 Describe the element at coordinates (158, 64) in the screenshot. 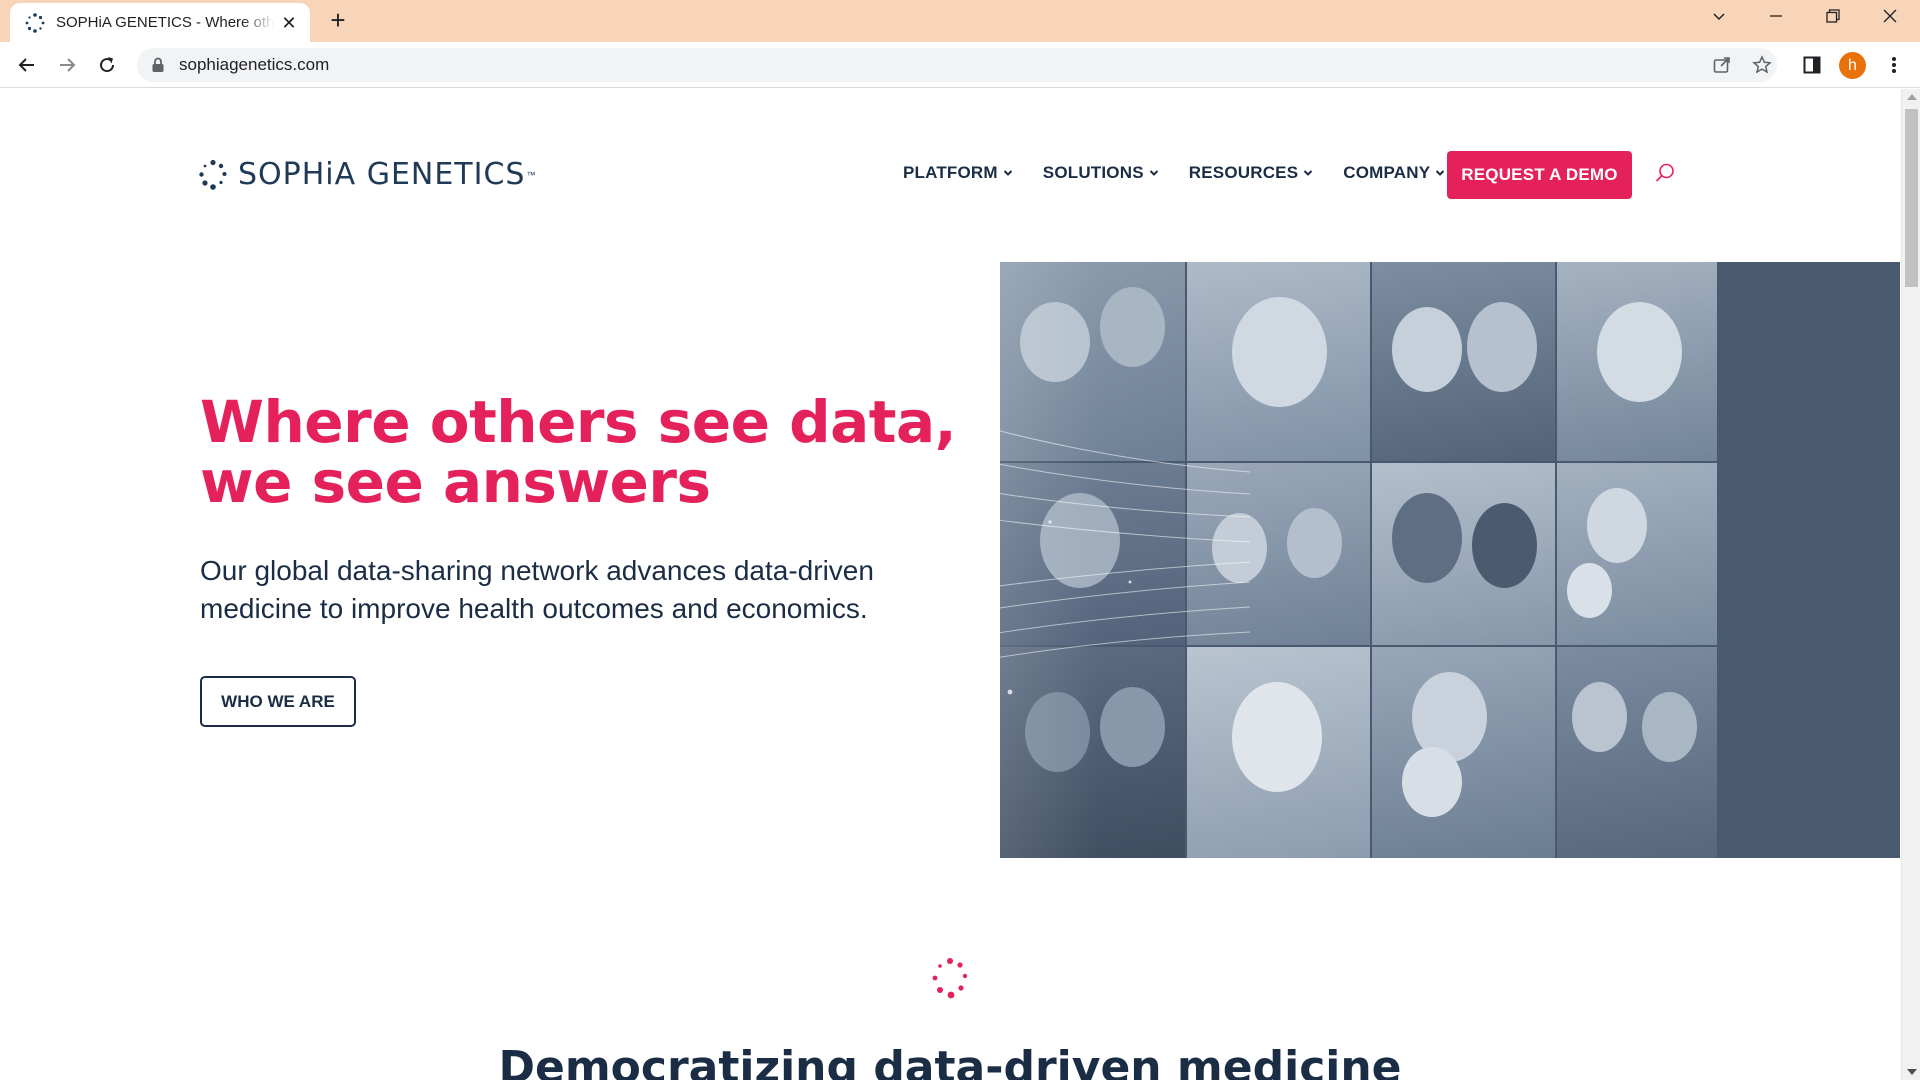

I see `lock-icon` at that location.